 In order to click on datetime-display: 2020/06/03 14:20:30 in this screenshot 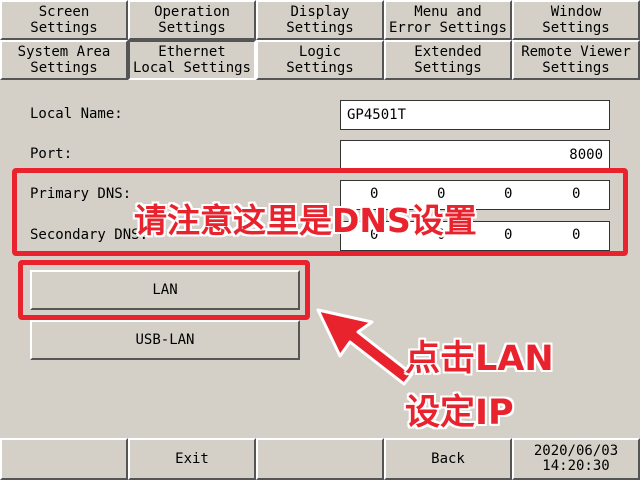, I will do `click(576, 459)`.